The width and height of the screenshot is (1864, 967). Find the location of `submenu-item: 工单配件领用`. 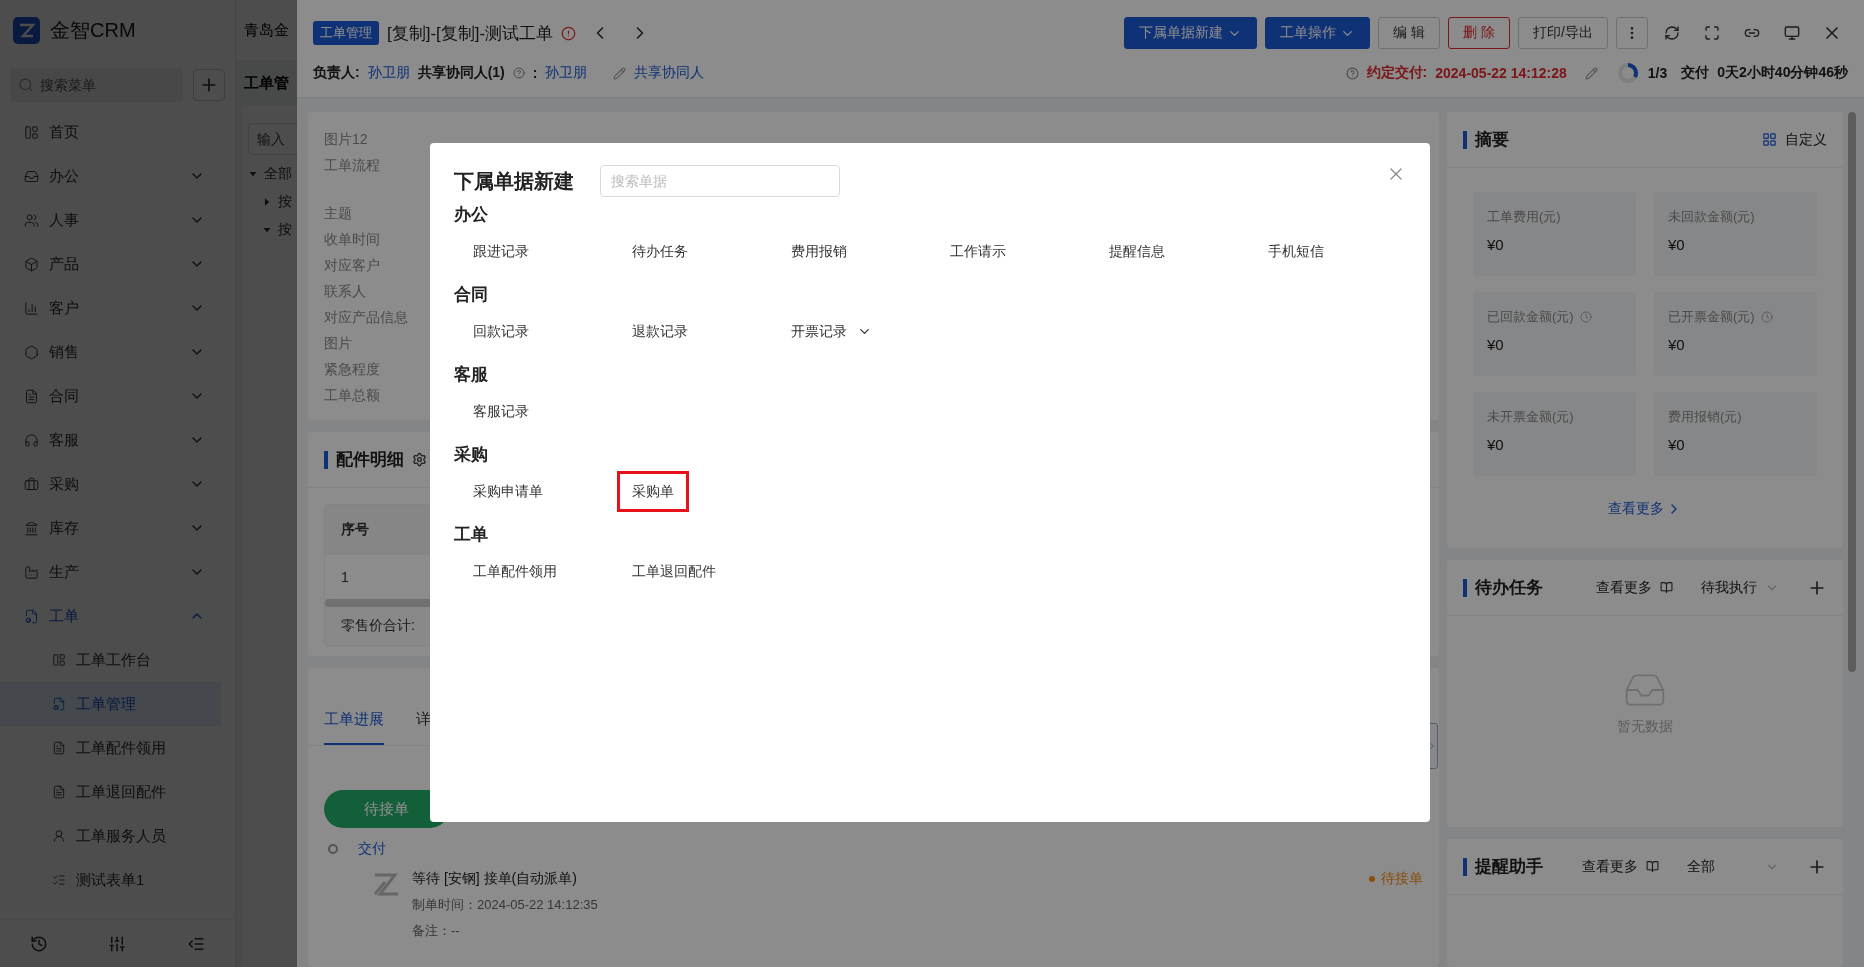

submenu-item: 工单配件领用 is located at coordinates (110, 748).